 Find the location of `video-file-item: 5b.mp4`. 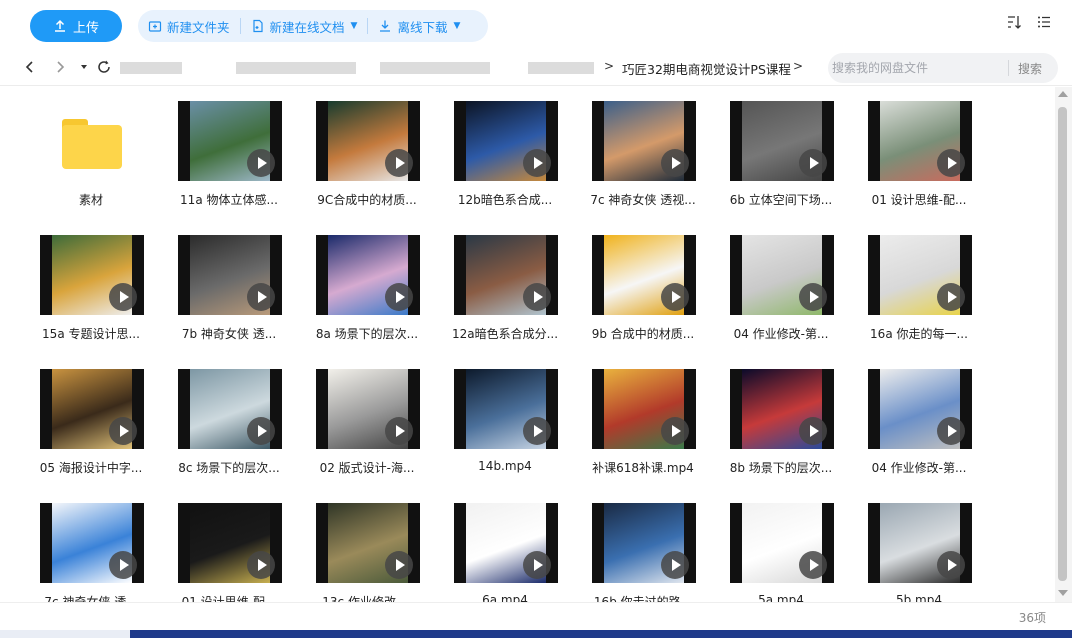

video-file-item: 5b.mp4 is located at coordinates (919, 552).